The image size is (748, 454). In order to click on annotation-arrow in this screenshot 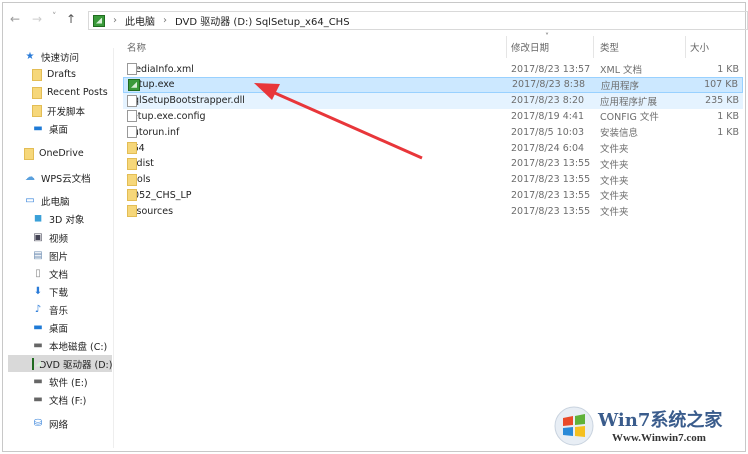, I will do `click(338, 121)`.